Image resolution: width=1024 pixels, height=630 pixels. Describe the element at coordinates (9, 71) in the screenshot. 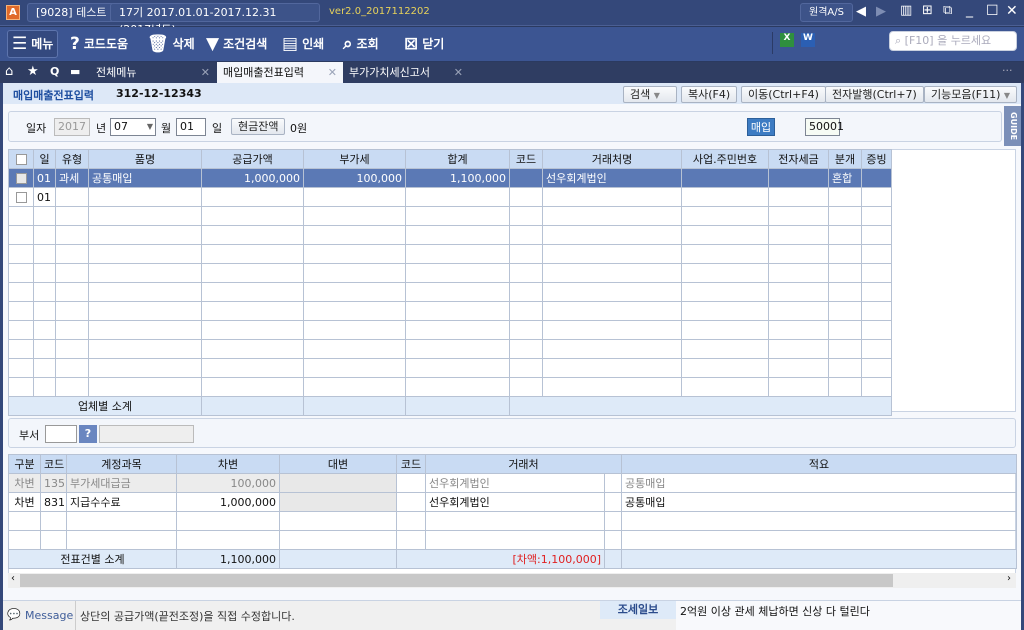

I see `home-icon: ⌂` at that location.